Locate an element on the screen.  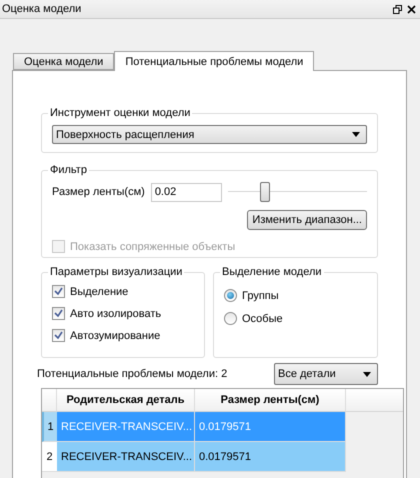
row-number: 2 is located at coordinates (49, 457).